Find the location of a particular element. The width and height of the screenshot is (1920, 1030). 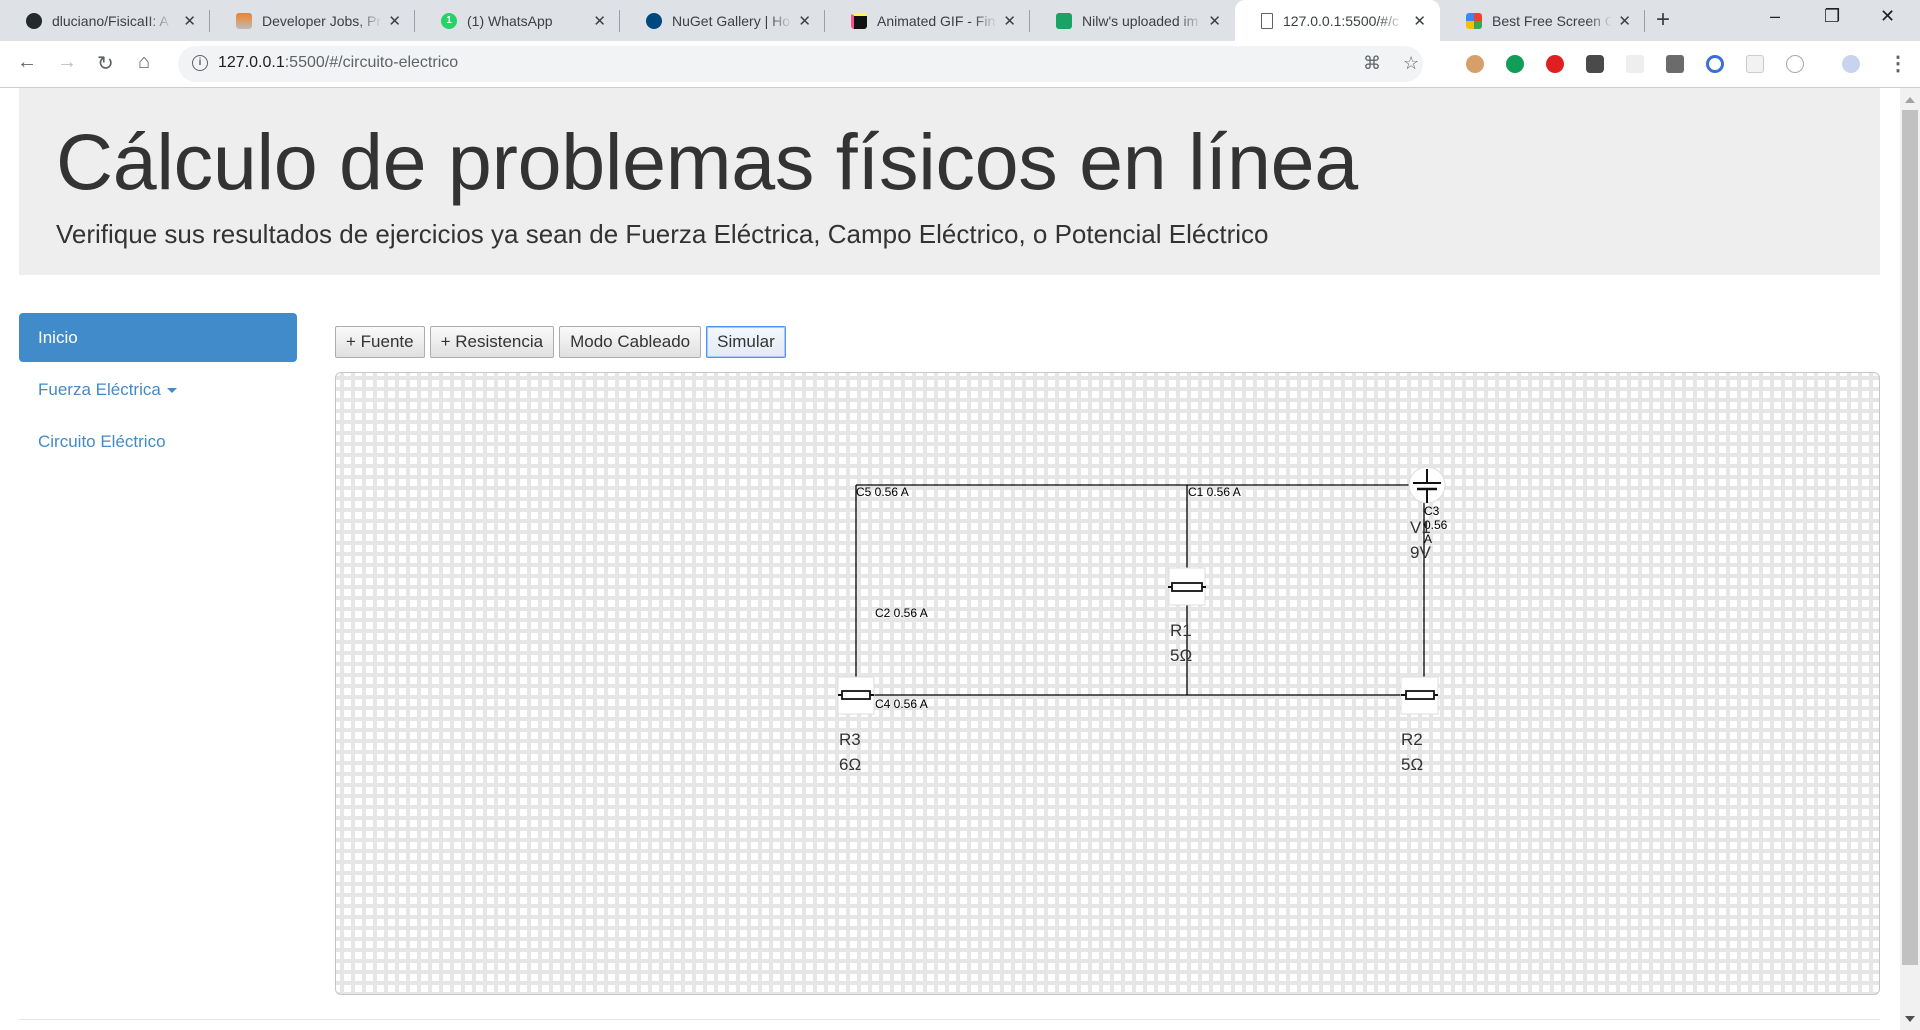

info-icon: i is located at coordinates (200, 63).